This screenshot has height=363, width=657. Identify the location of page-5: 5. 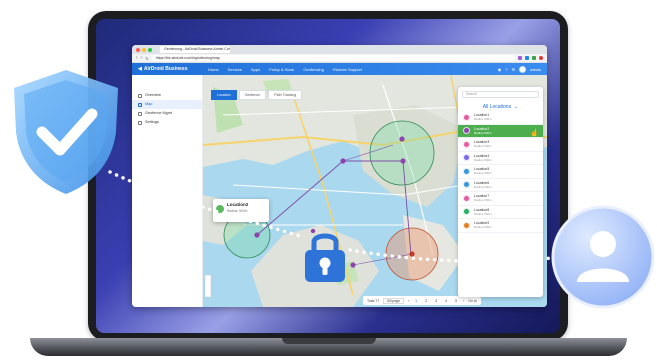
(456, 301).